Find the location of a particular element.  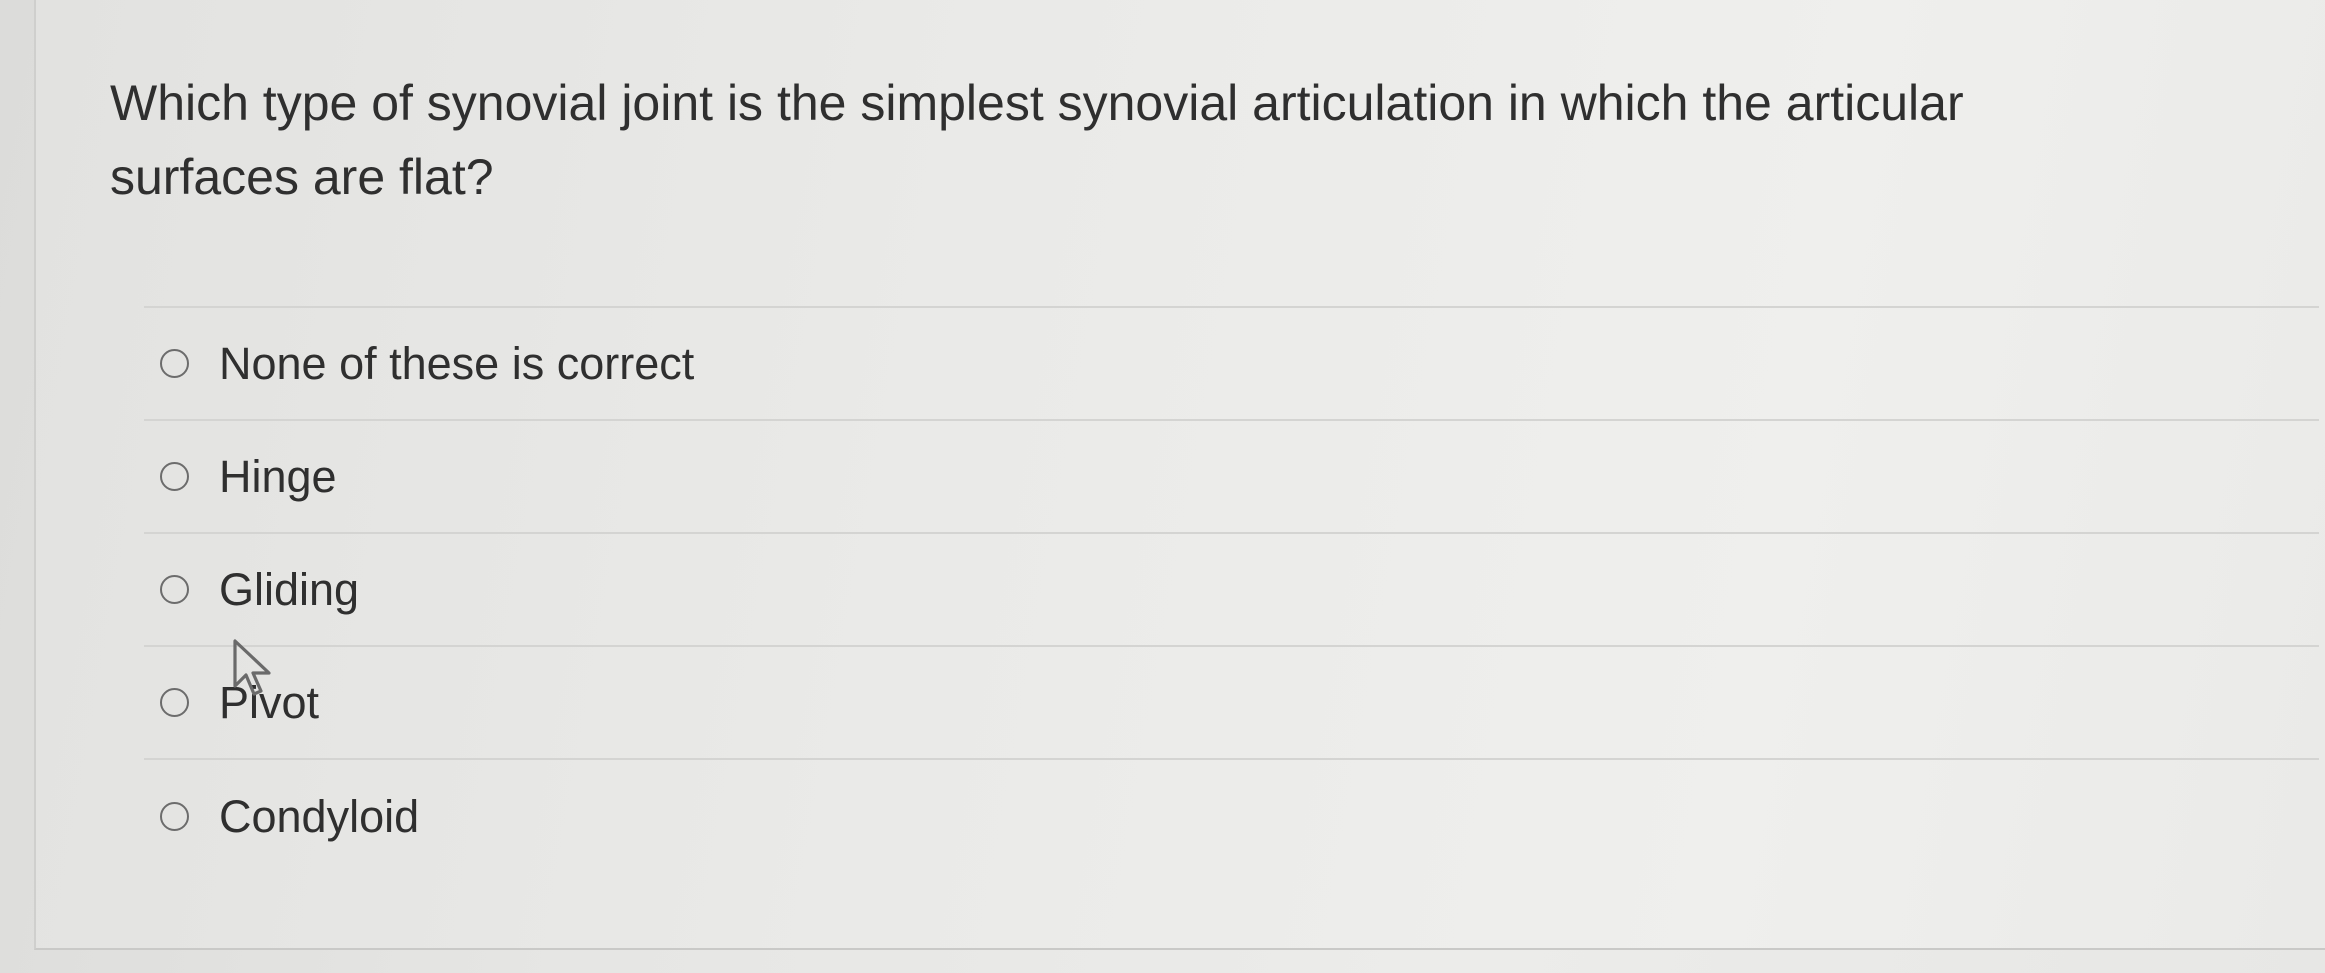

option-label: Condyloid is located at coordinates (319, 816).